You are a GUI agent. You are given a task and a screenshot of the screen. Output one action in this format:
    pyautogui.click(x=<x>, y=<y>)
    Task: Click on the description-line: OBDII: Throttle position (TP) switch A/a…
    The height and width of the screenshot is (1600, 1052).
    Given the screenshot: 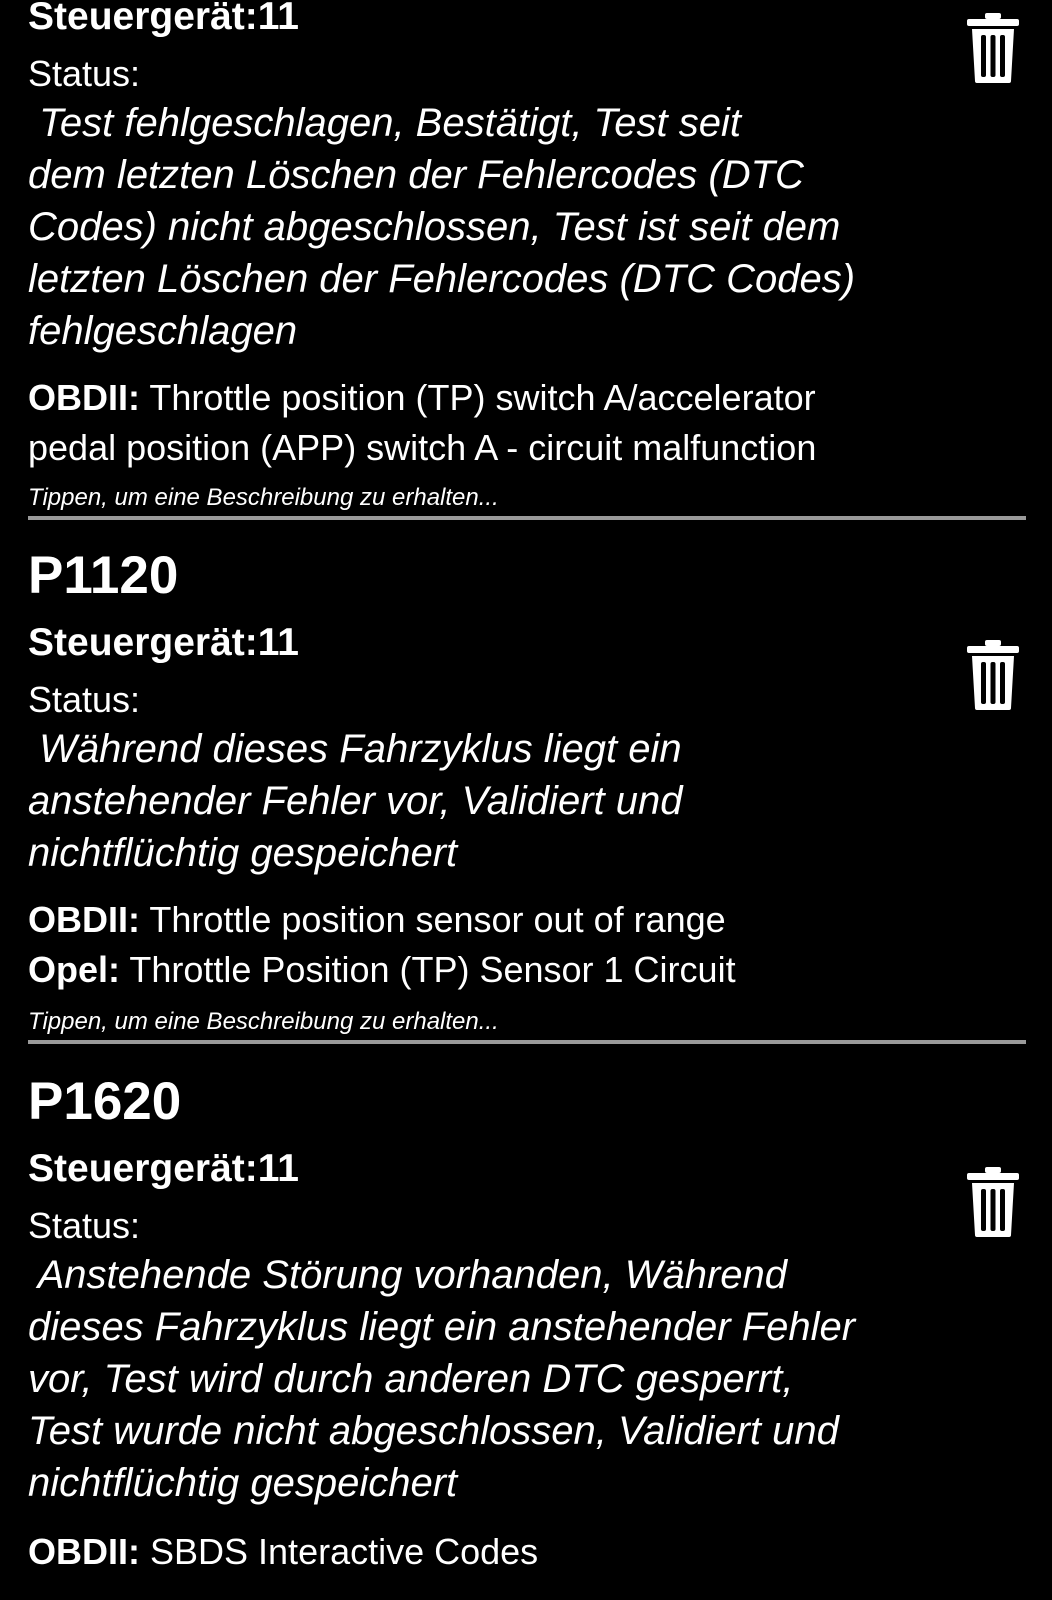 What is the action you would take?
    pyautogui.click(x=422, y=398)
    